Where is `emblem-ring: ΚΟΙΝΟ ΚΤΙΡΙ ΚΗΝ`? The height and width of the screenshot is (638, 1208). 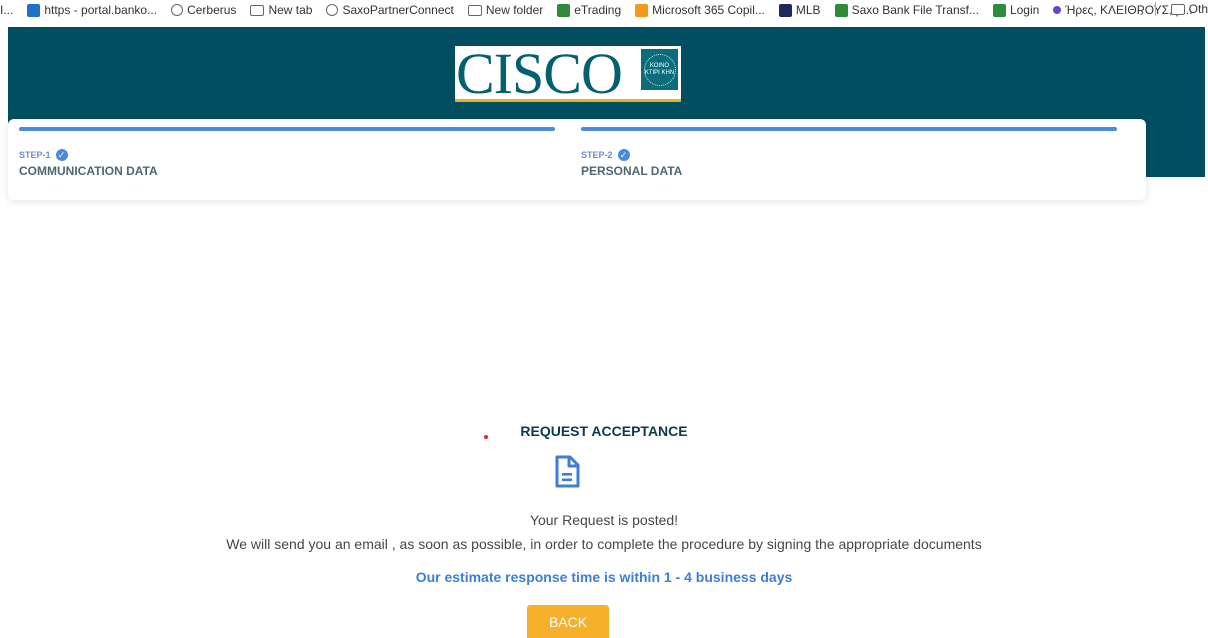
emblem-ring: ΚΟΙΝΟ ΚΤΙΡΙ ΚΗΝ is located at coordinates (659, 69).